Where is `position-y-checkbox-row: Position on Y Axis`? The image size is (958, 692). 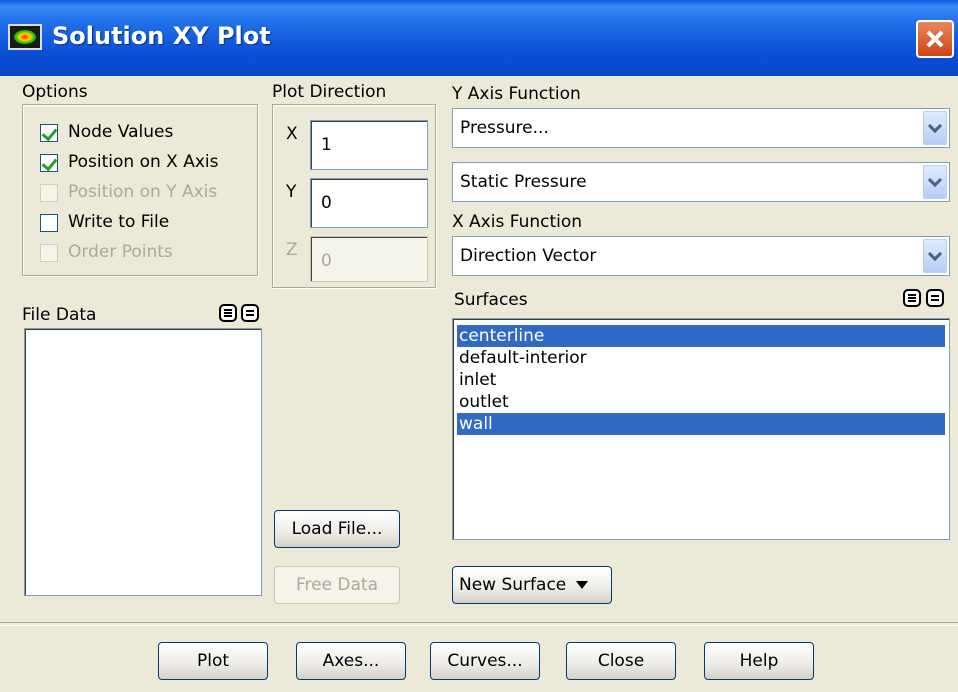 position-y-checkbox-row: Position on Y Axis is located at coordinates (145, 193).